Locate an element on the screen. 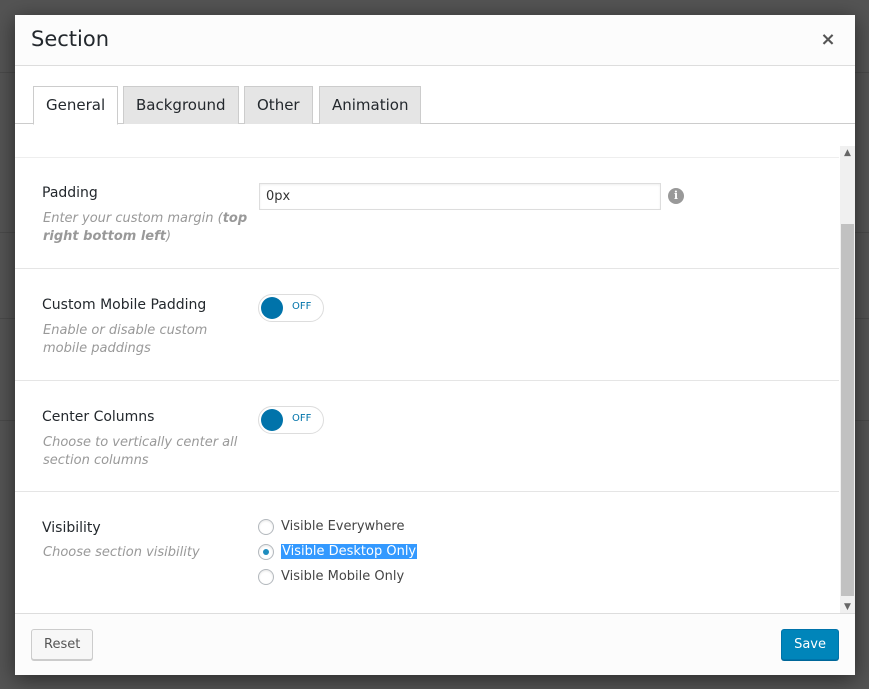 The height and width of the screenshot is (689, 869). setting-label: Center Columns is located at coordinates (98, 417).